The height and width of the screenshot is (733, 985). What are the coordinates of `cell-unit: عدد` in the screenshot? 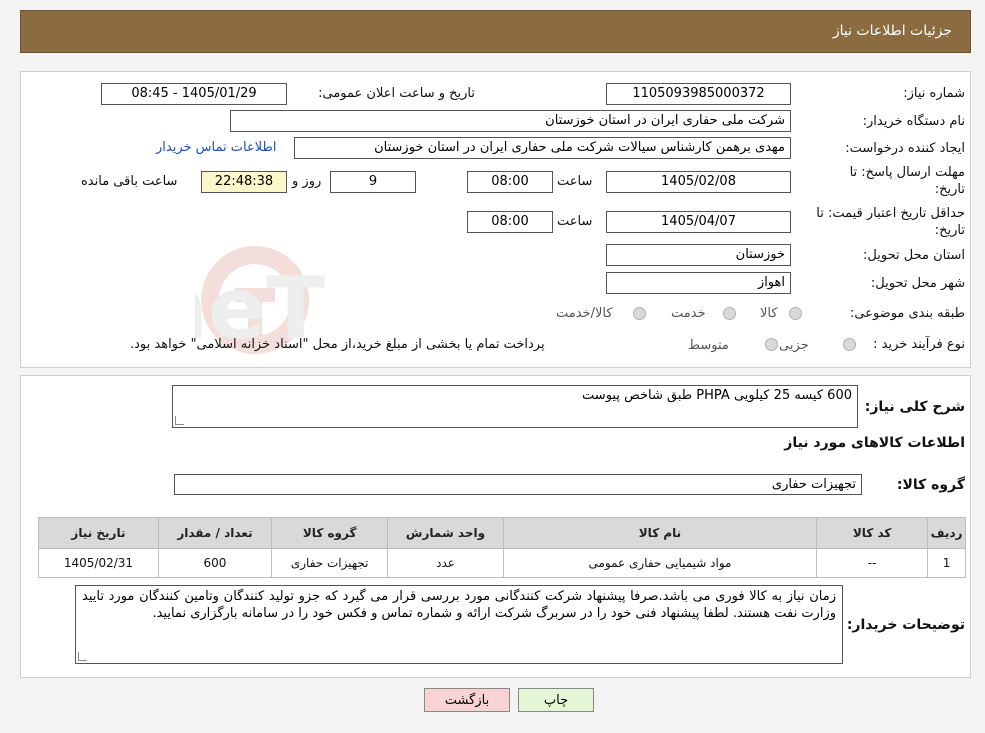 It's located at (445, 563).